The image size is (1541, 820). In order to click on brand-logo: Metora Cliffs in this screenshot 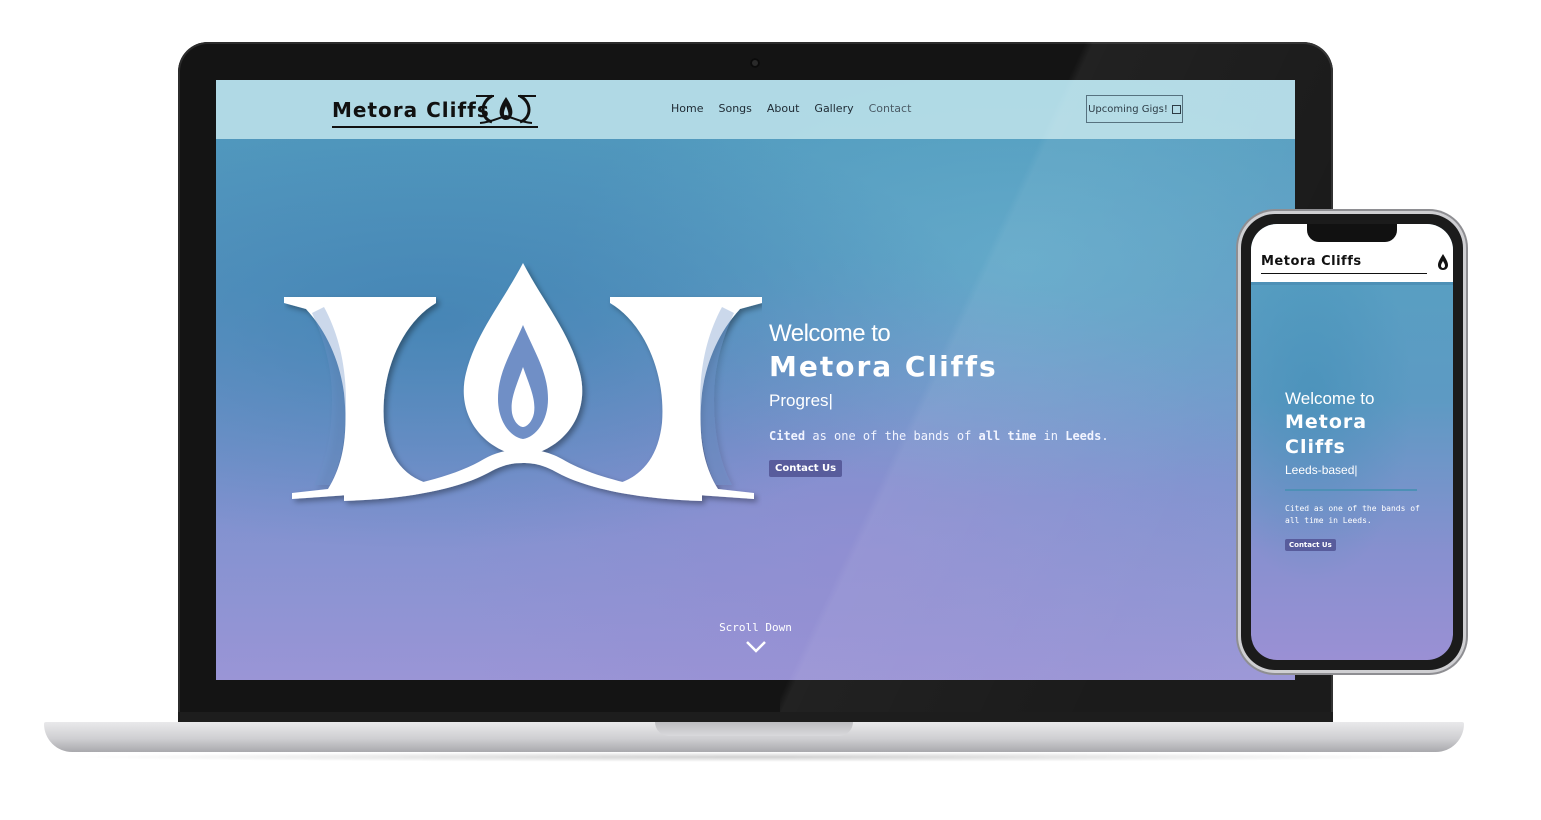, I will do `click(437, 110)`.